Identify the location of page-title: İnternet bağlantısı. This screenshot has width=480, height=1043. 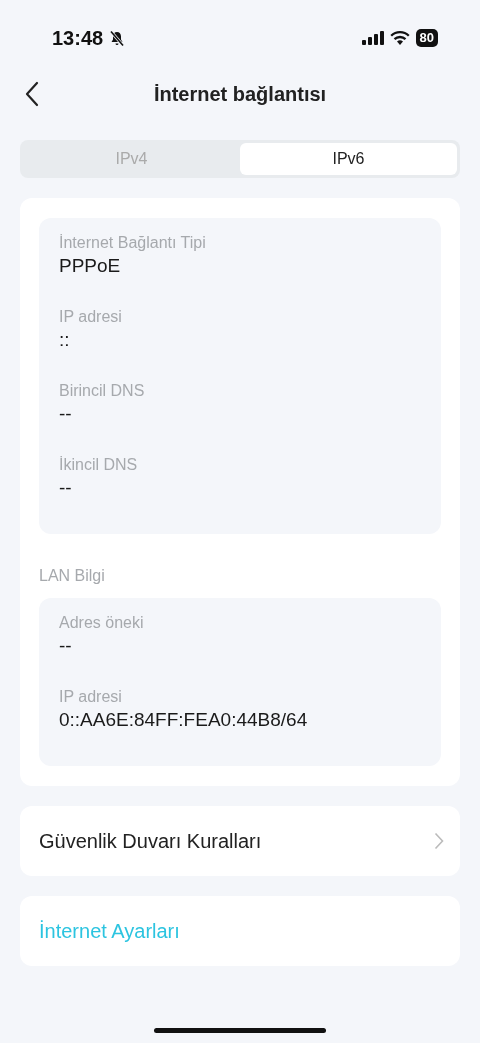
(240, 94).